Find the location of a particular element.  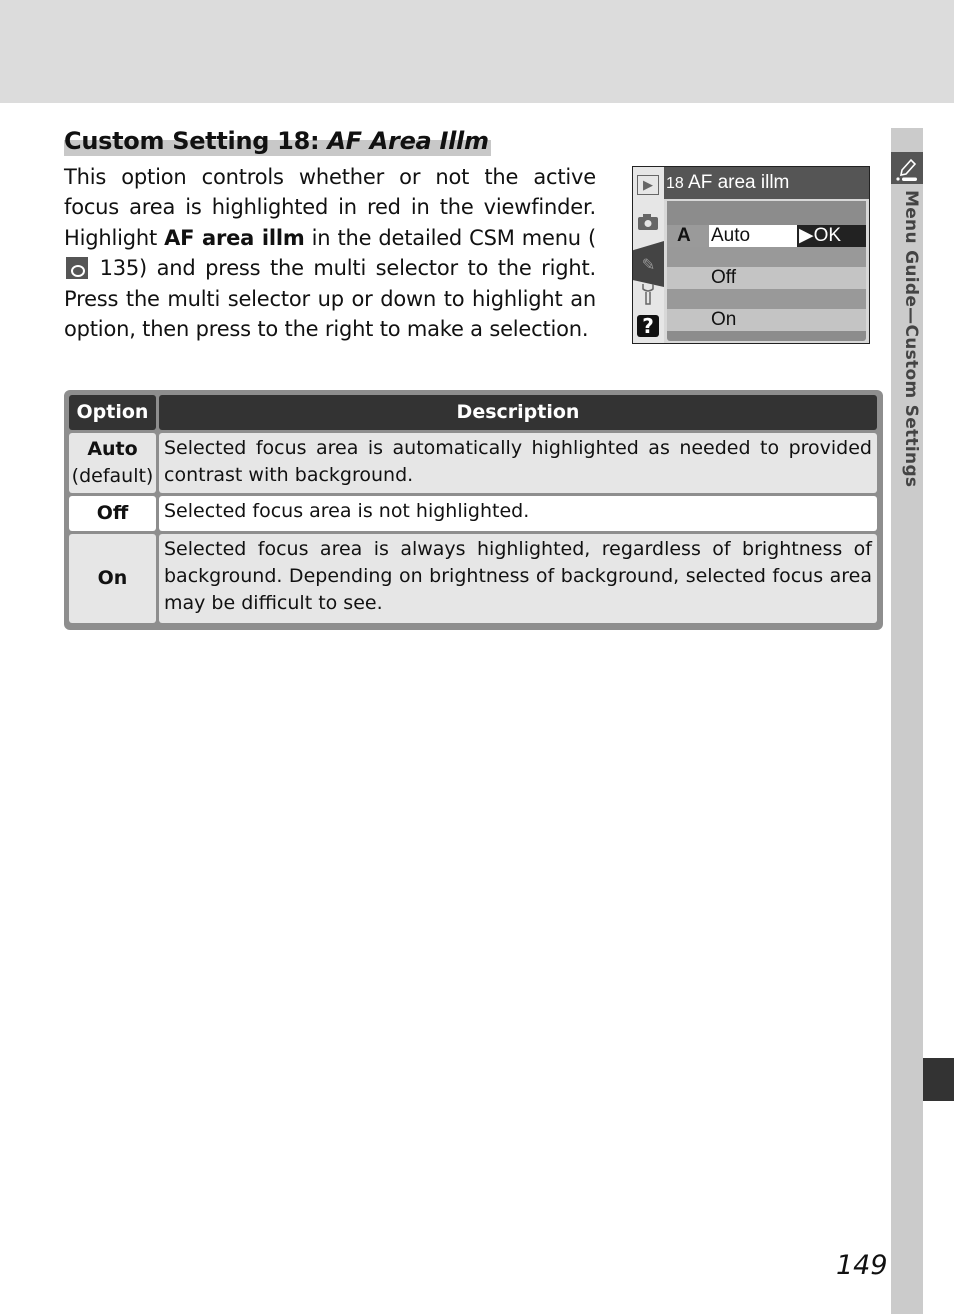

option-name: Auto is located at coordinates (112, 449).